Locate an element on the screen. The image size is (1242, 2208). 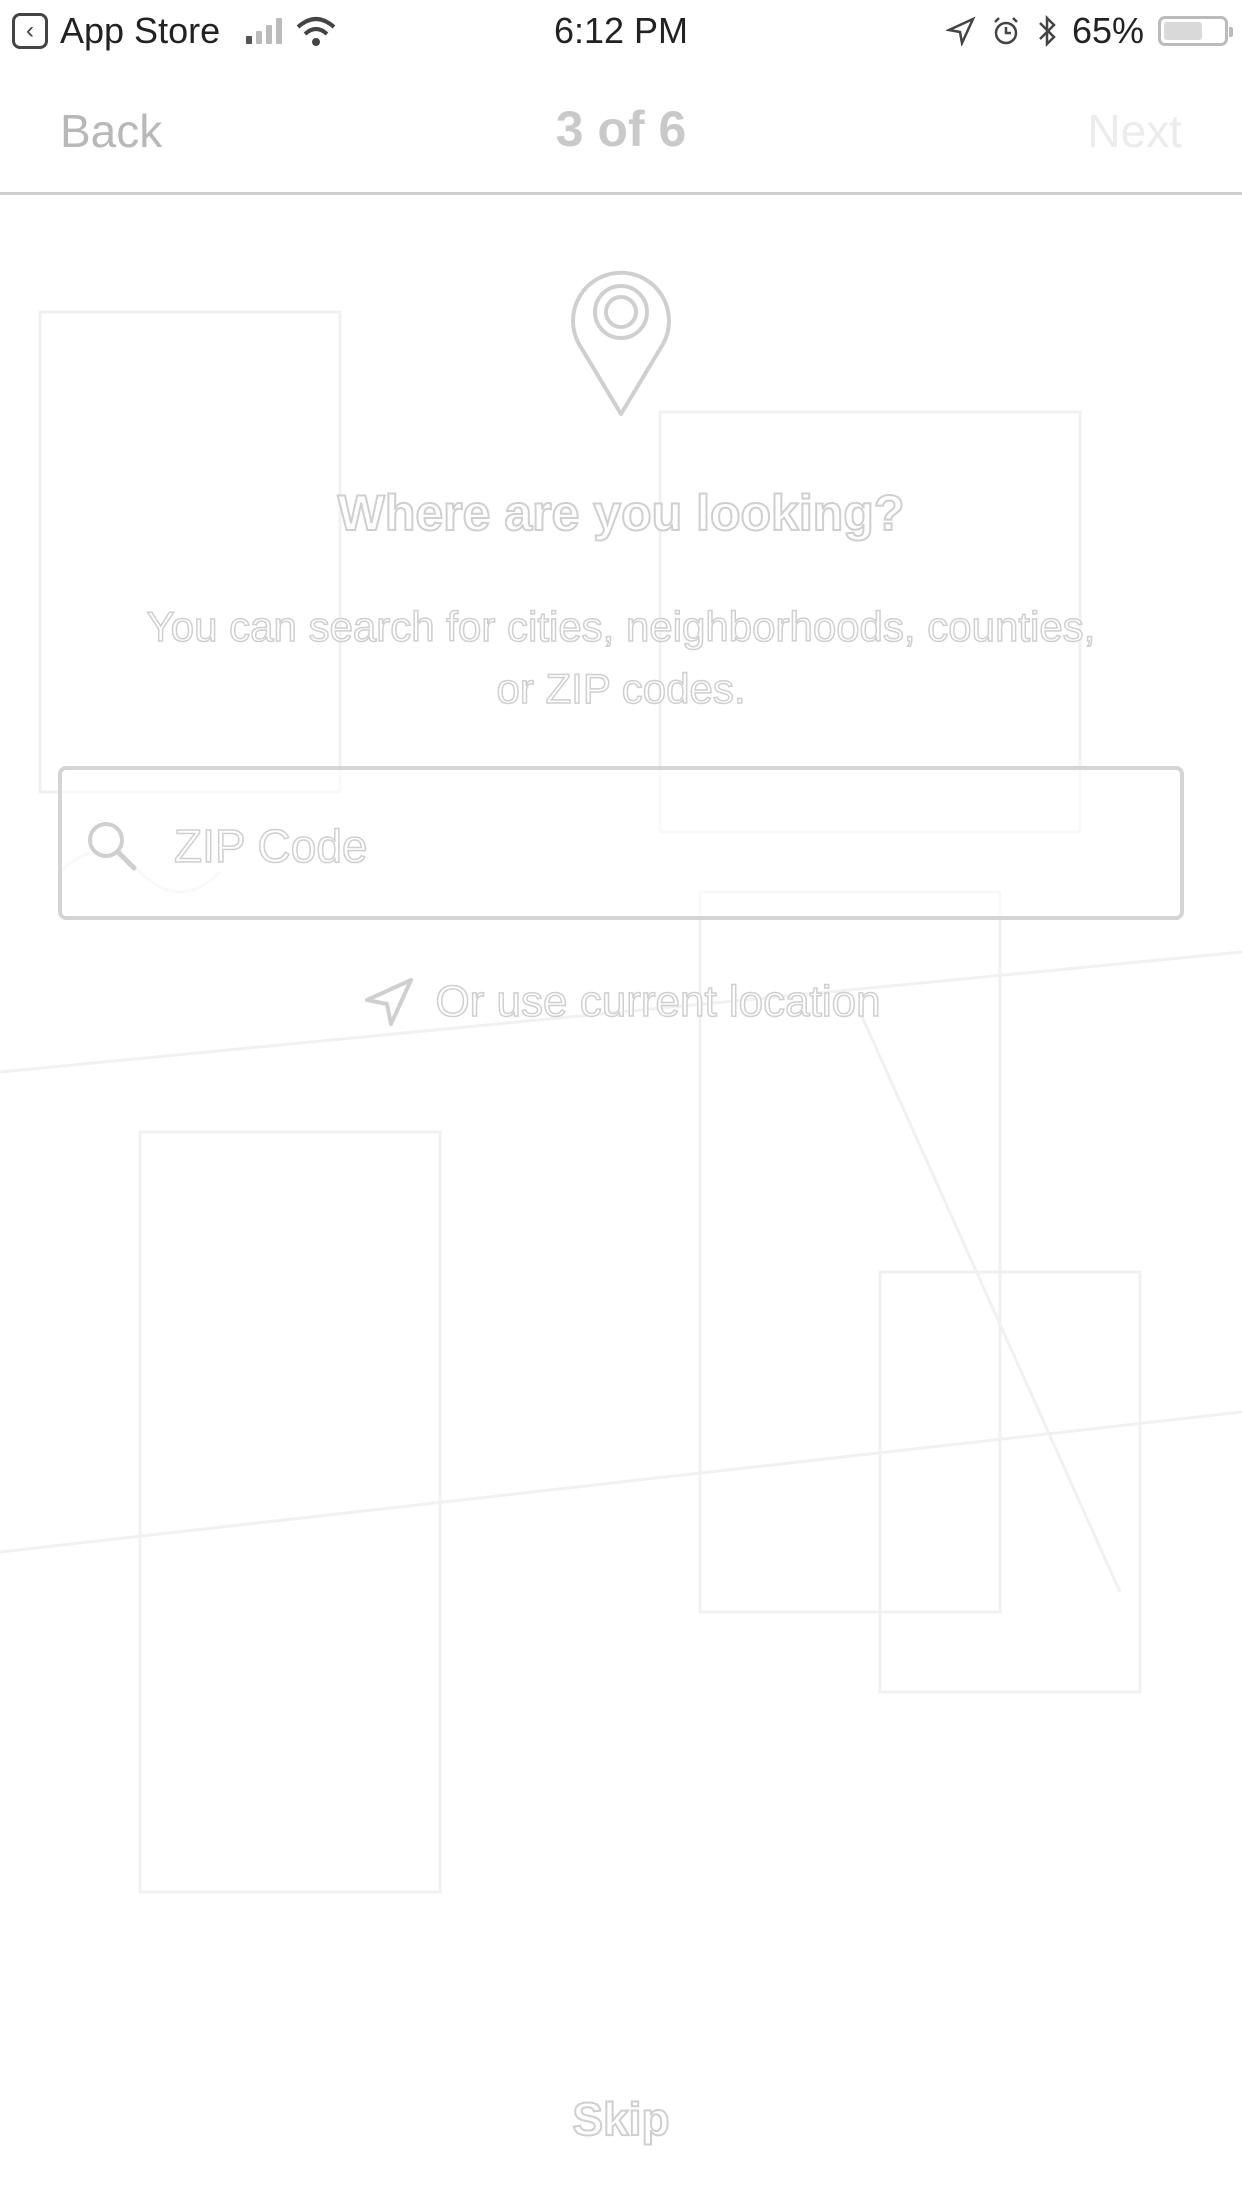
bluetooth-icon is located at coordinates (1047, 31).